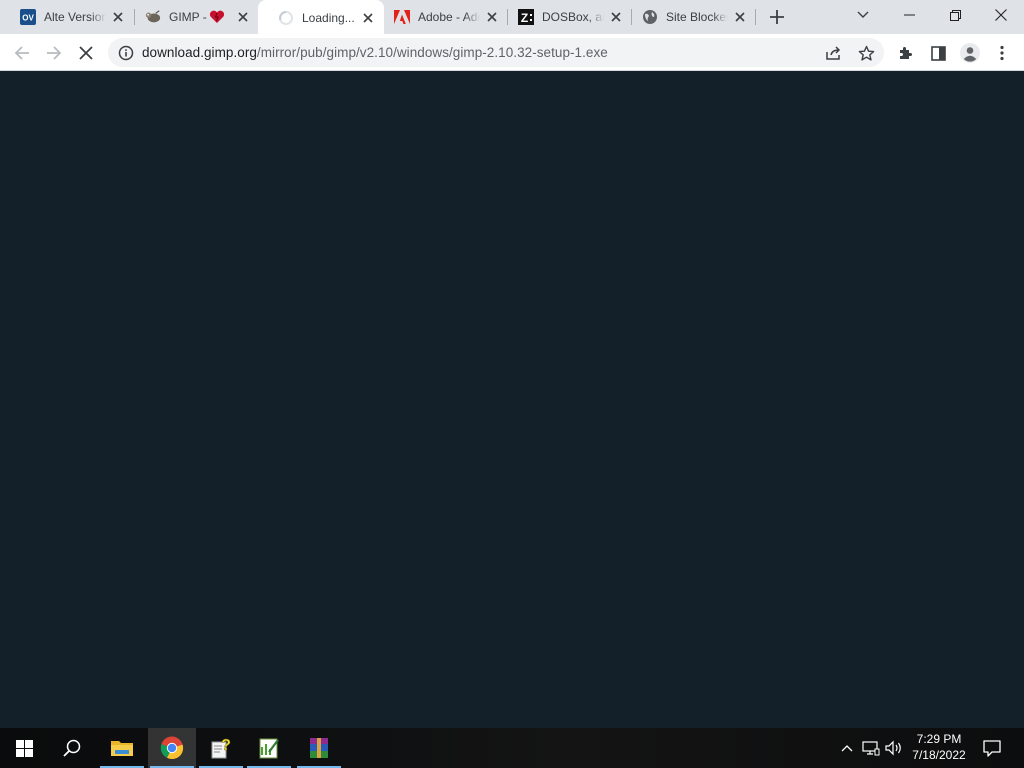  I want to click on winrar-icon, so click(319, 748).